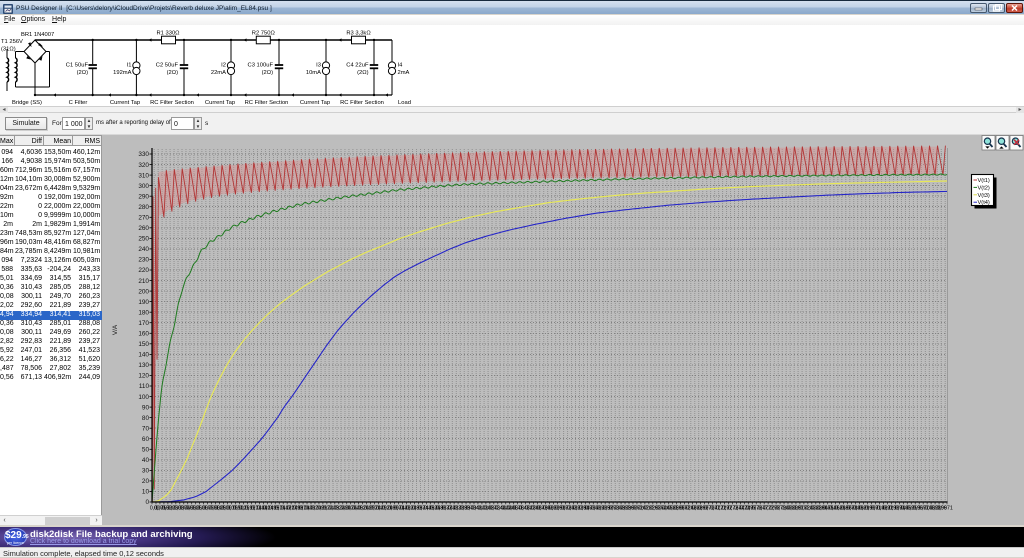 This screenshot has height=558, width=1024. Describe the element at coordinates (115, 329) in the screenshot. I see `svg-text: V/A` at that location.